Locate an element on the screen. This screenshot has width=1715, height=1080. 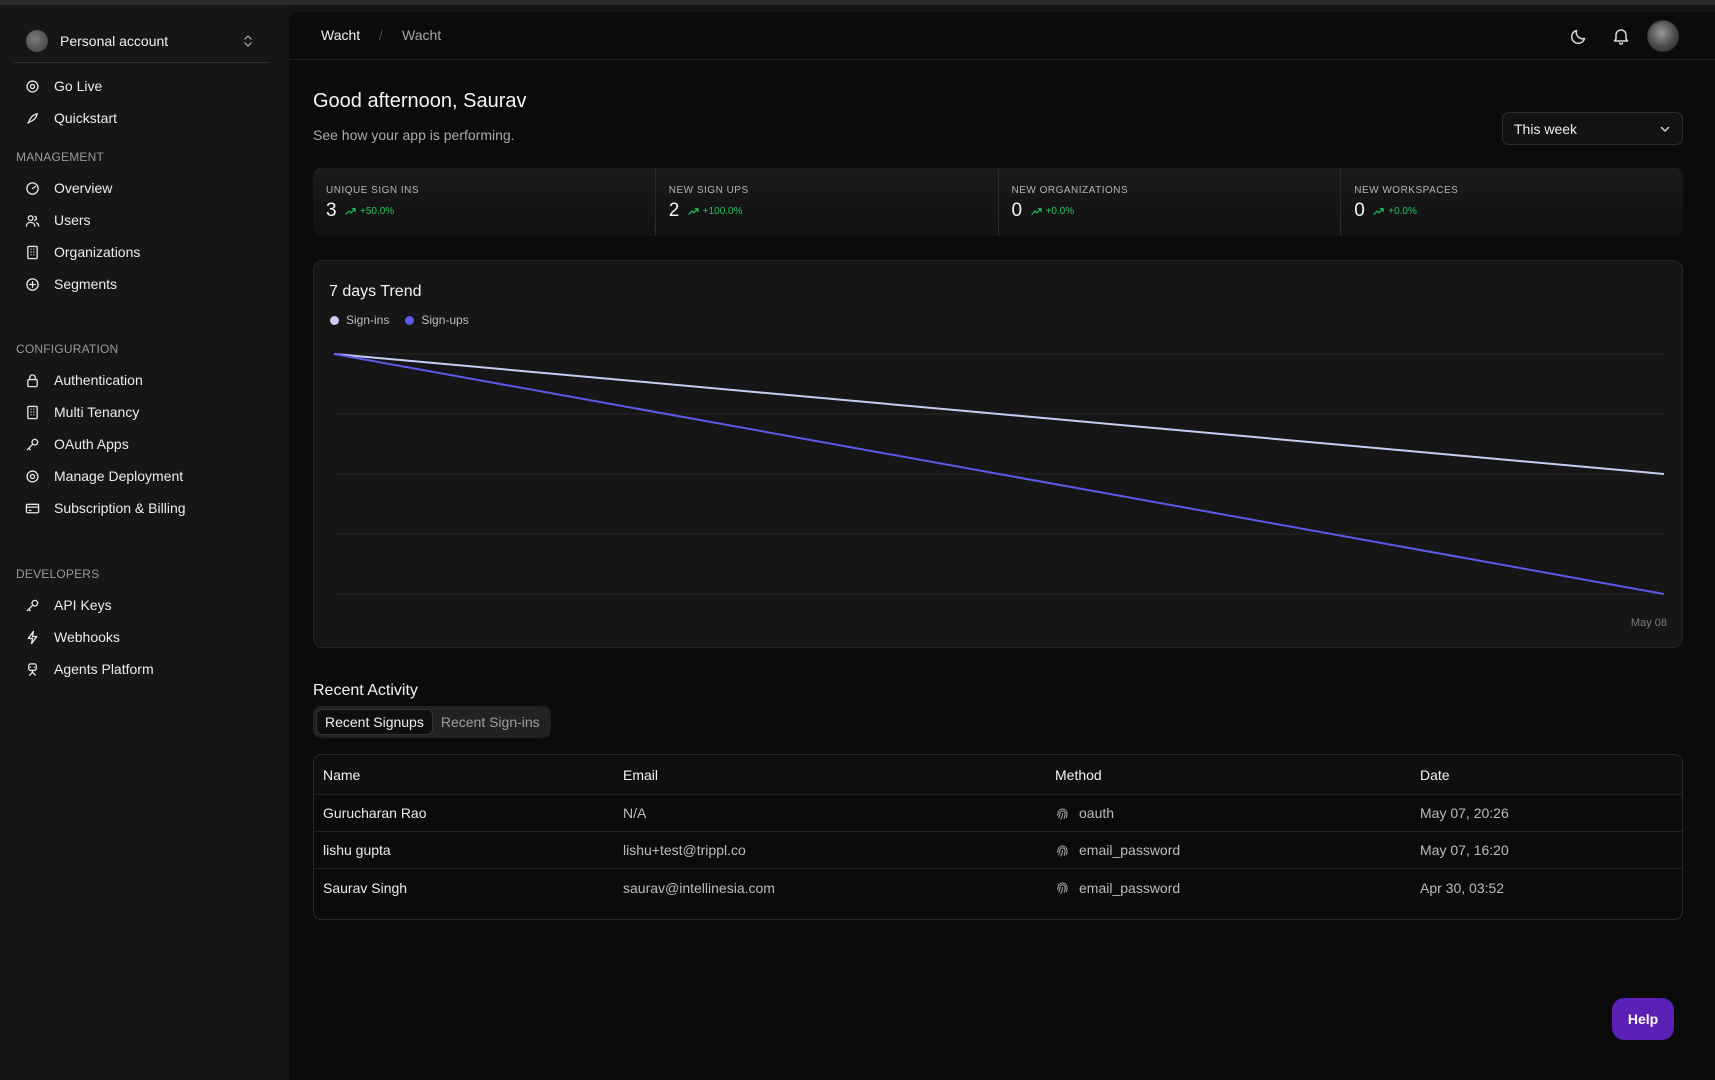
users-icon is located at coordinates (32, 220).